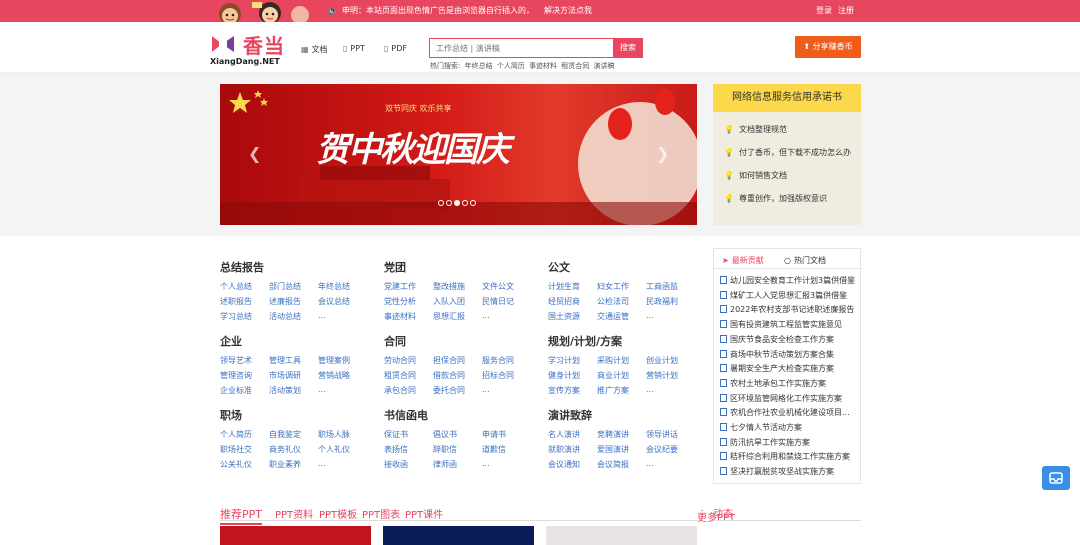  Describe the element at coordinates (755, 129) in the screenshot. I see `pledge-item: 💡 文档整理规范` at that location.